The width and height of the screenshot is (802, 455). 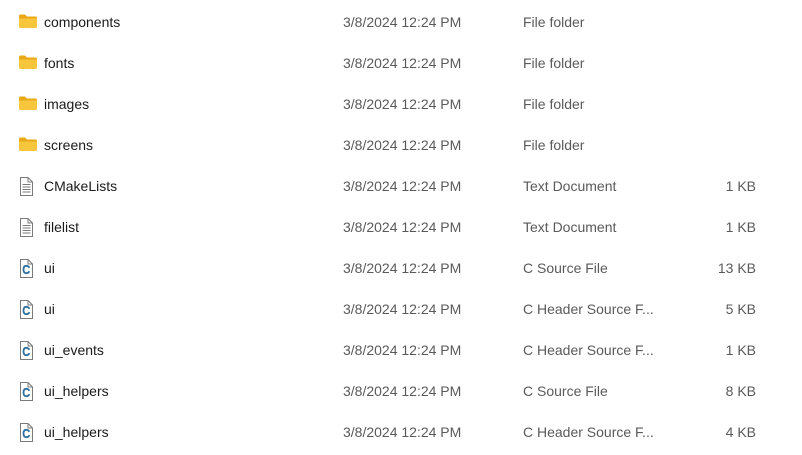 What do you see at coordinates (736, 268) in the screenshot?
I see `file-size: 13 KB` at bounding box center [736, 268].